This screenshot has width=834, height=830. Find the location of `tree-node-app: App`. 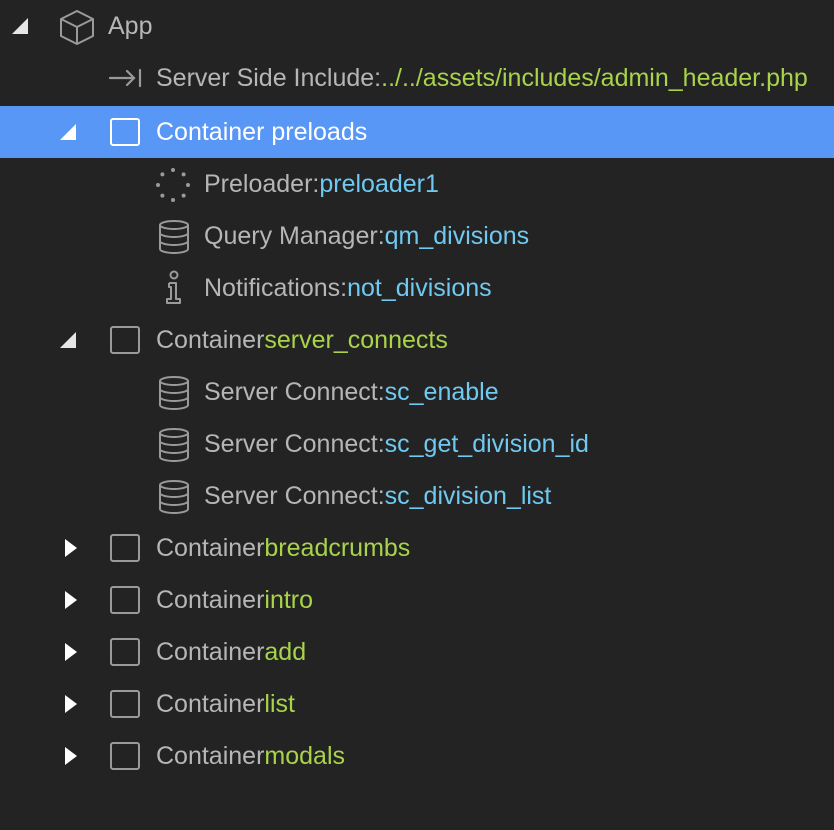

tree-node-app: App is located at coordinates (417, 26).